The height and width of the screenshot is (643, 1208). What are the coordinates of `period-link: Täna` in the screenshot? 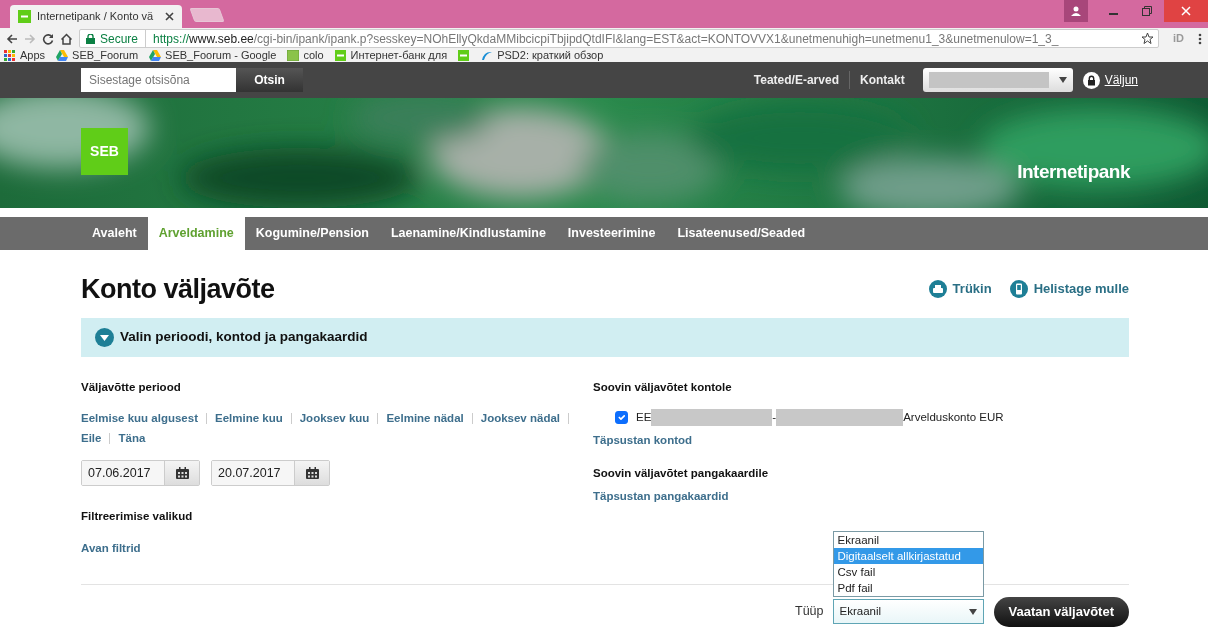 It's located at (132, 438).